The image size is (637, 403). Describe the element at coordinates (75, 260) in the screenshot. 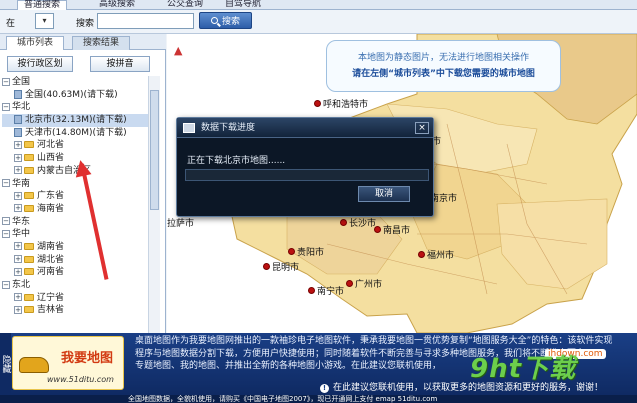

I see `tree-province: + 湖北省` at that location.